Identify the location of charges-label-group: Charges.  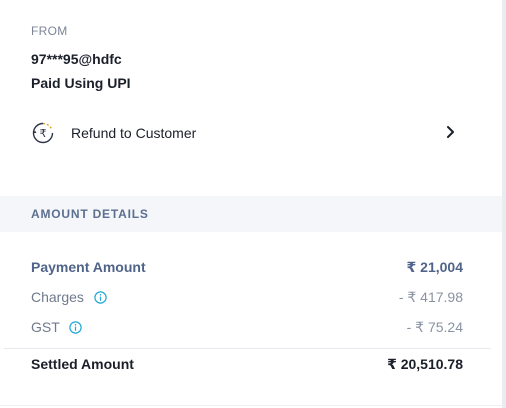
(69, 297).